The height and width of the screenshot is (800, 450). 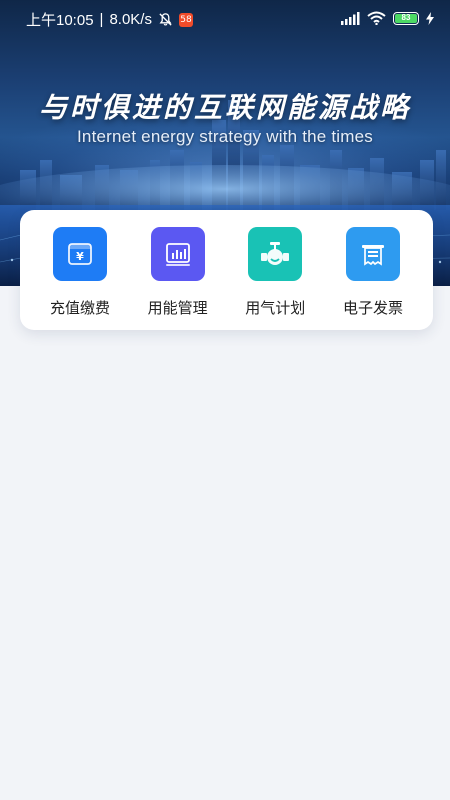 What do you see at coordinates (376, 18) in the screenshot?
I see `wifi-icon` at bounding box center [376, 18].